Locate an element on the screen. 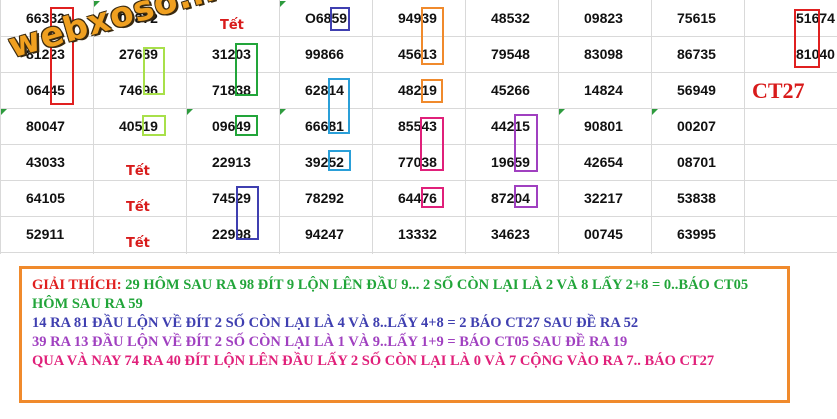  result-cell: 45266 is located at coordinates (510, 90).